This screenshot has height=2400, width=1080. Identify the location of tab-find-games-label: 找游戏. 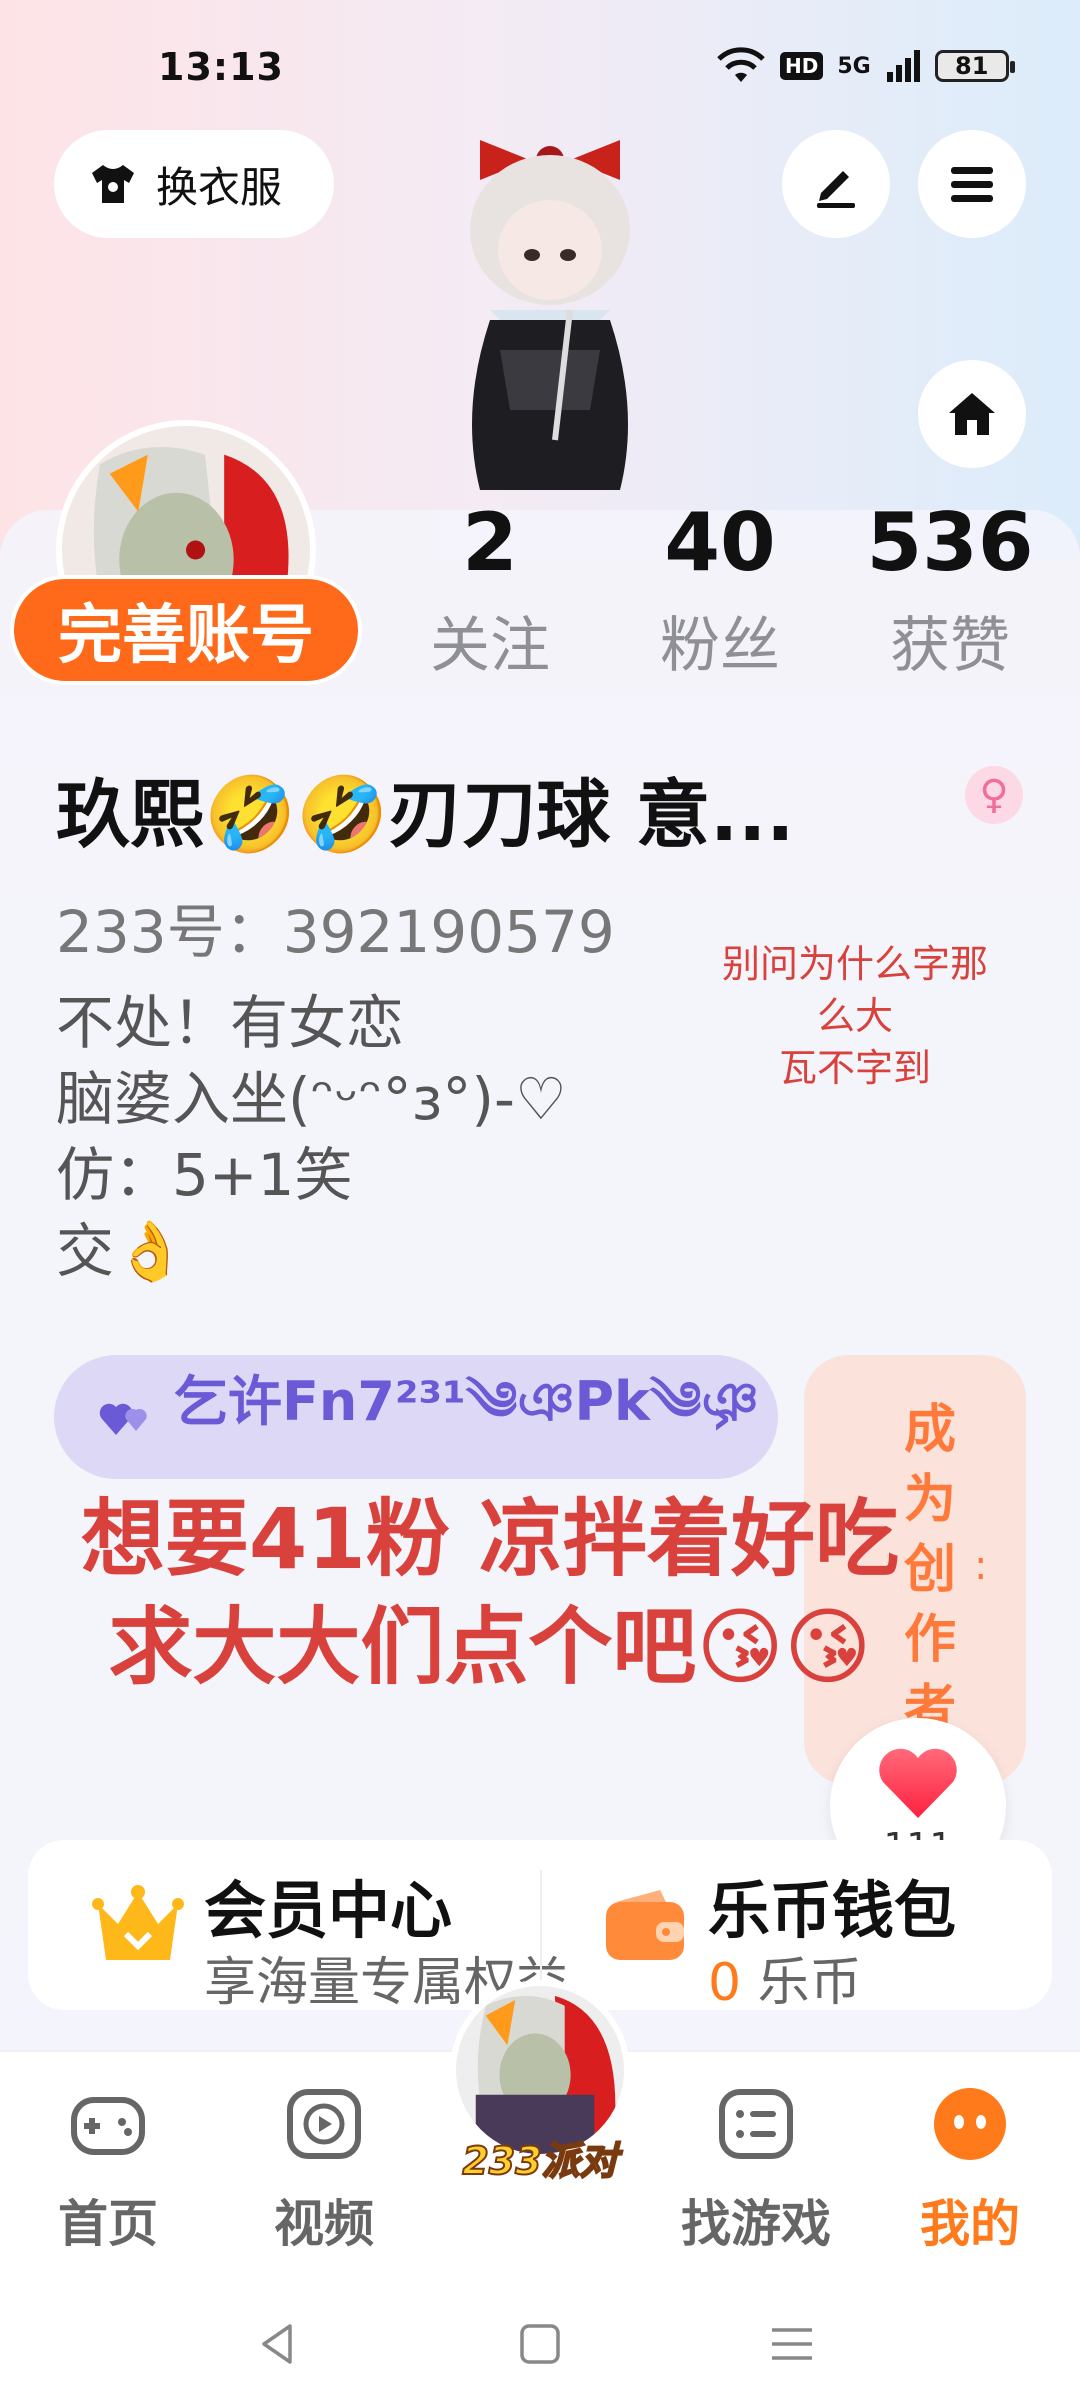
(756, 2224).